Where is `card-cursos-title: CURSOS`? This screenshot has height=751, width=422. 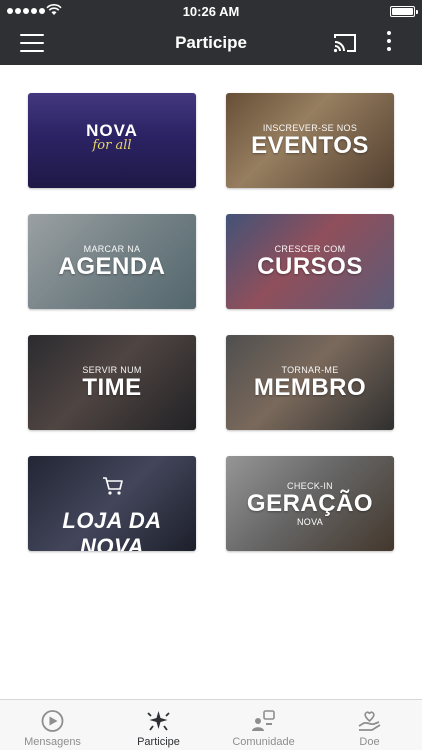 card-cursos-title: CURSOS is located at coordinates (310, 266).